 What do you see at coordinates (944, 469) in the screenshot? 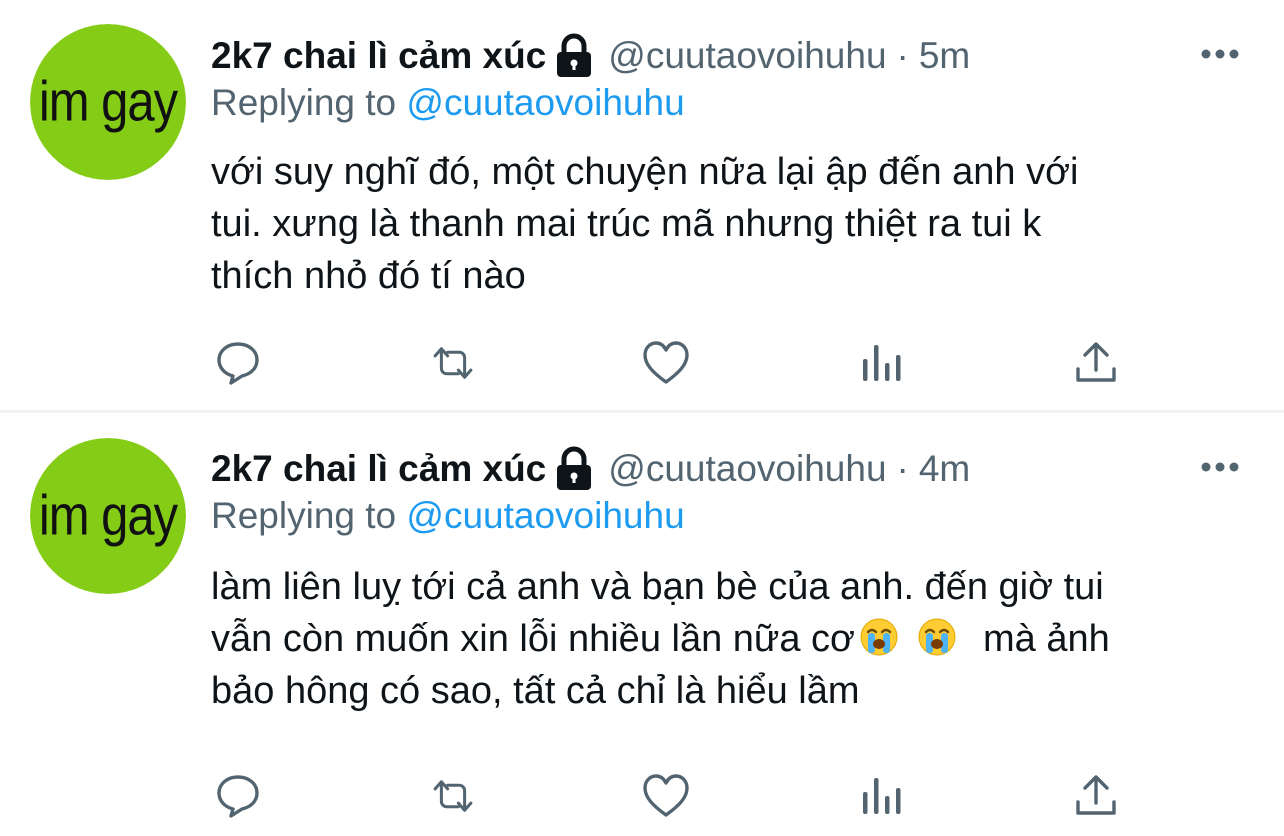
I see `timestamp: 4m` at bounding box center [944, 469].